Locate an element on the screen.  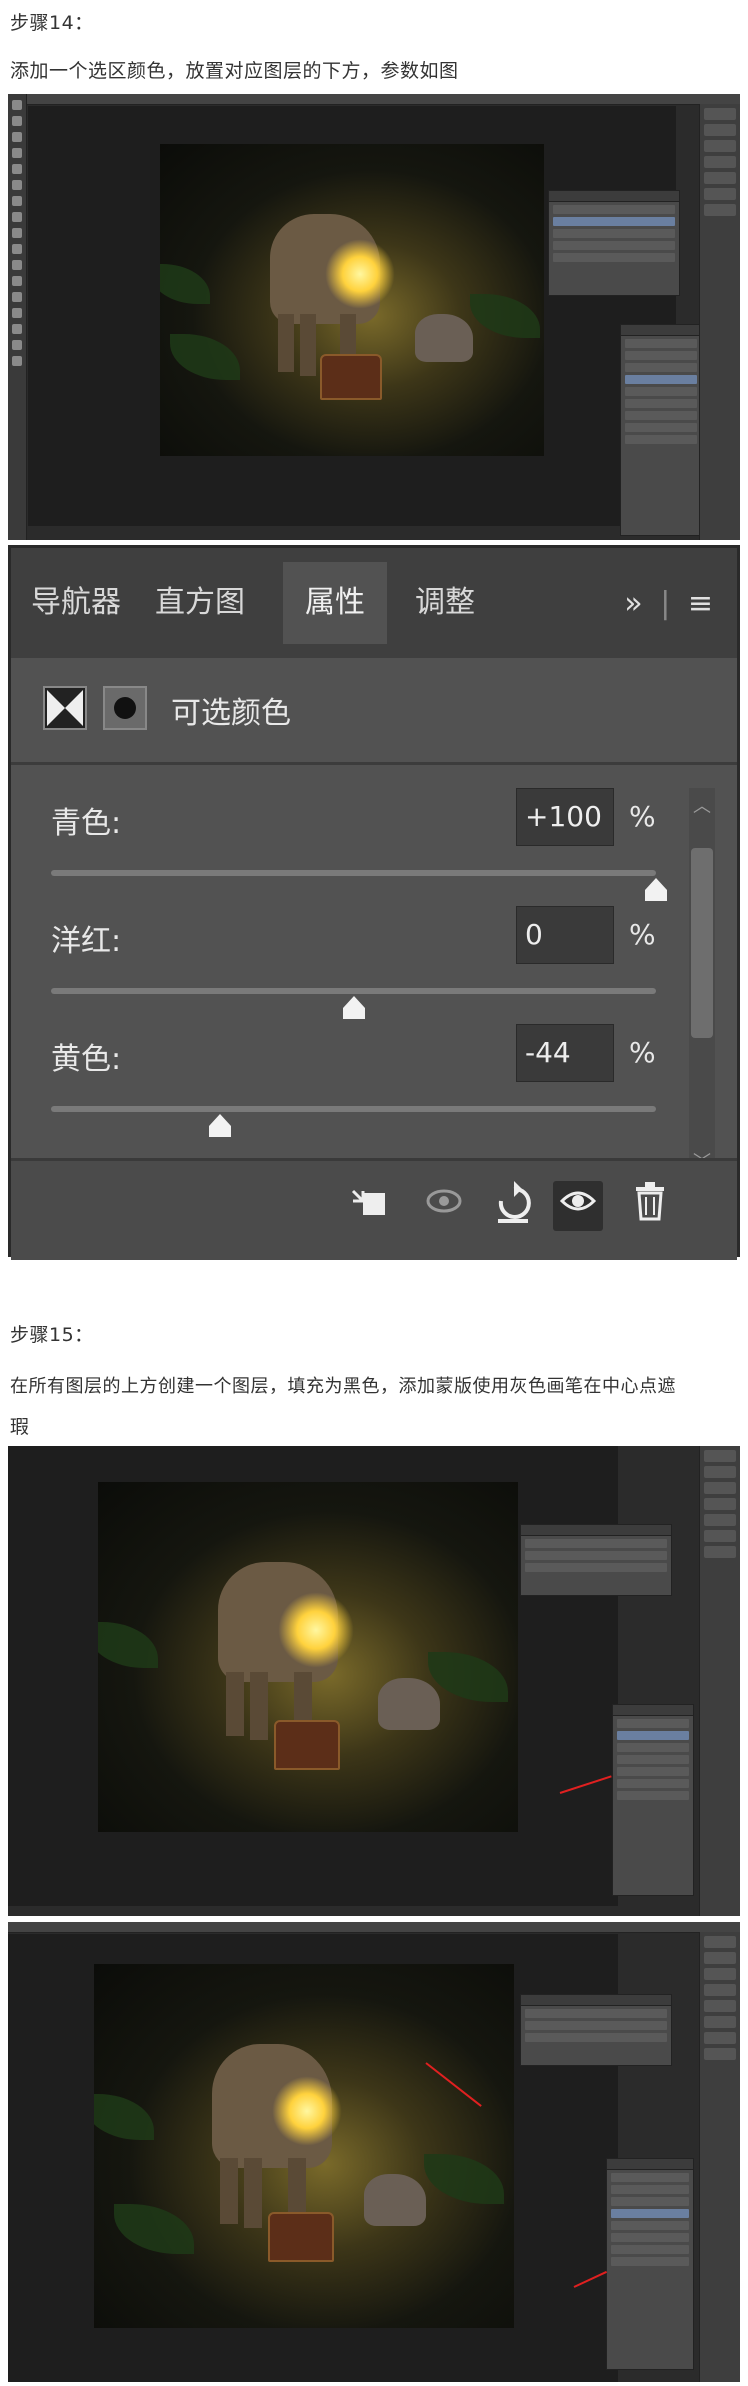
scroll-up-icon: ︿ is located at coordinates (702, 805).